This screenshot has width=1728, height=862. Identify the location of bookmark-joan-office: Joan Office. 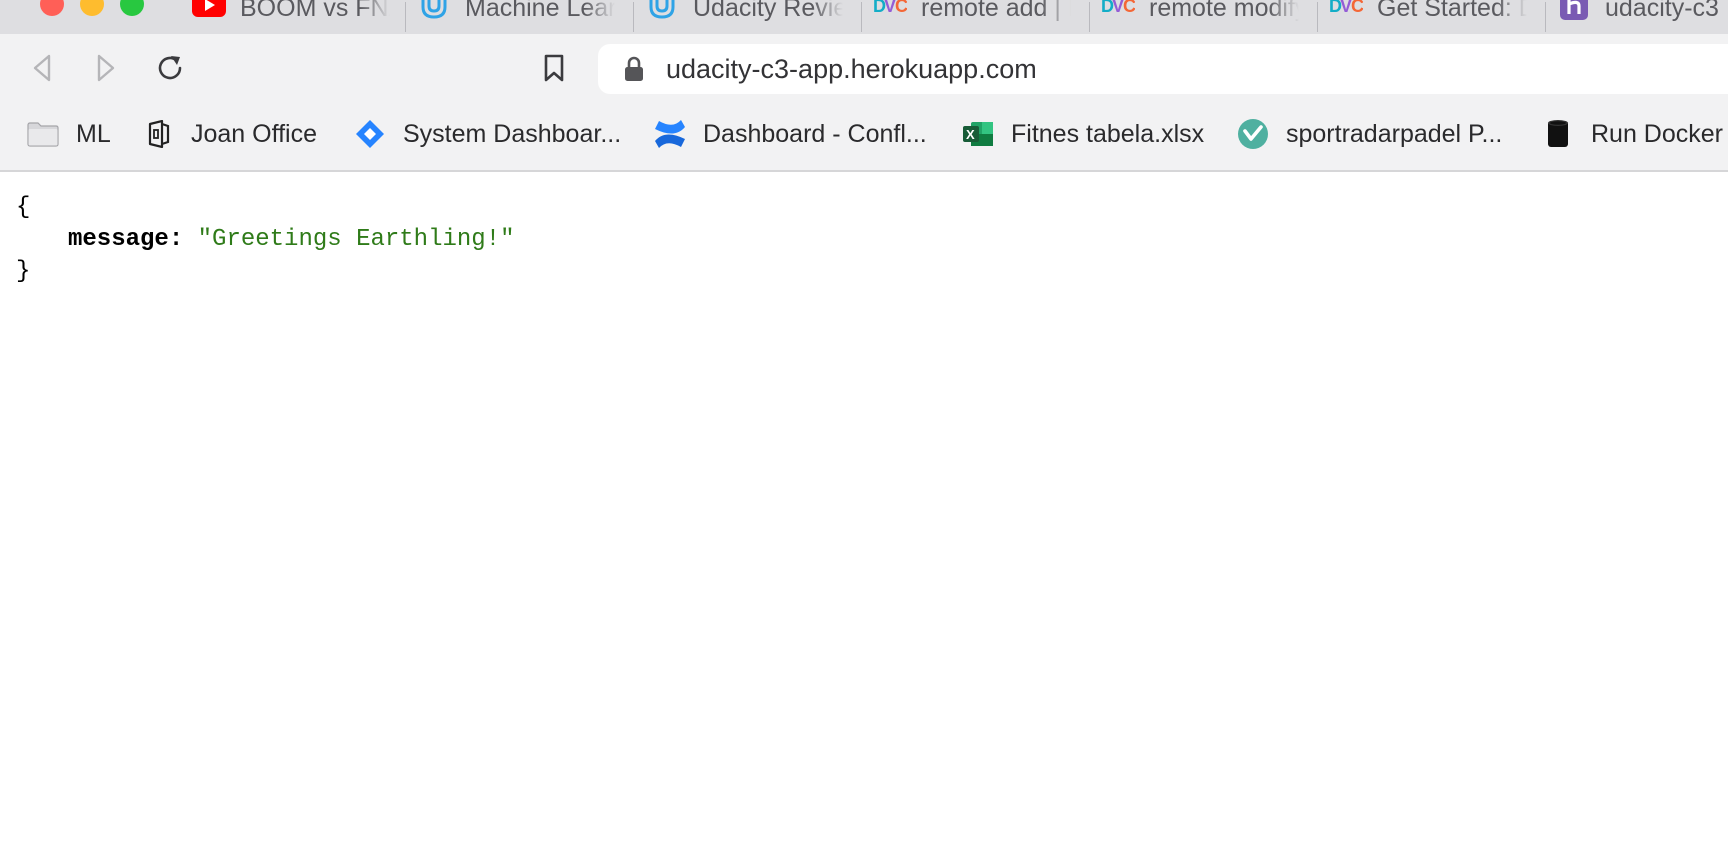
(229, 134).